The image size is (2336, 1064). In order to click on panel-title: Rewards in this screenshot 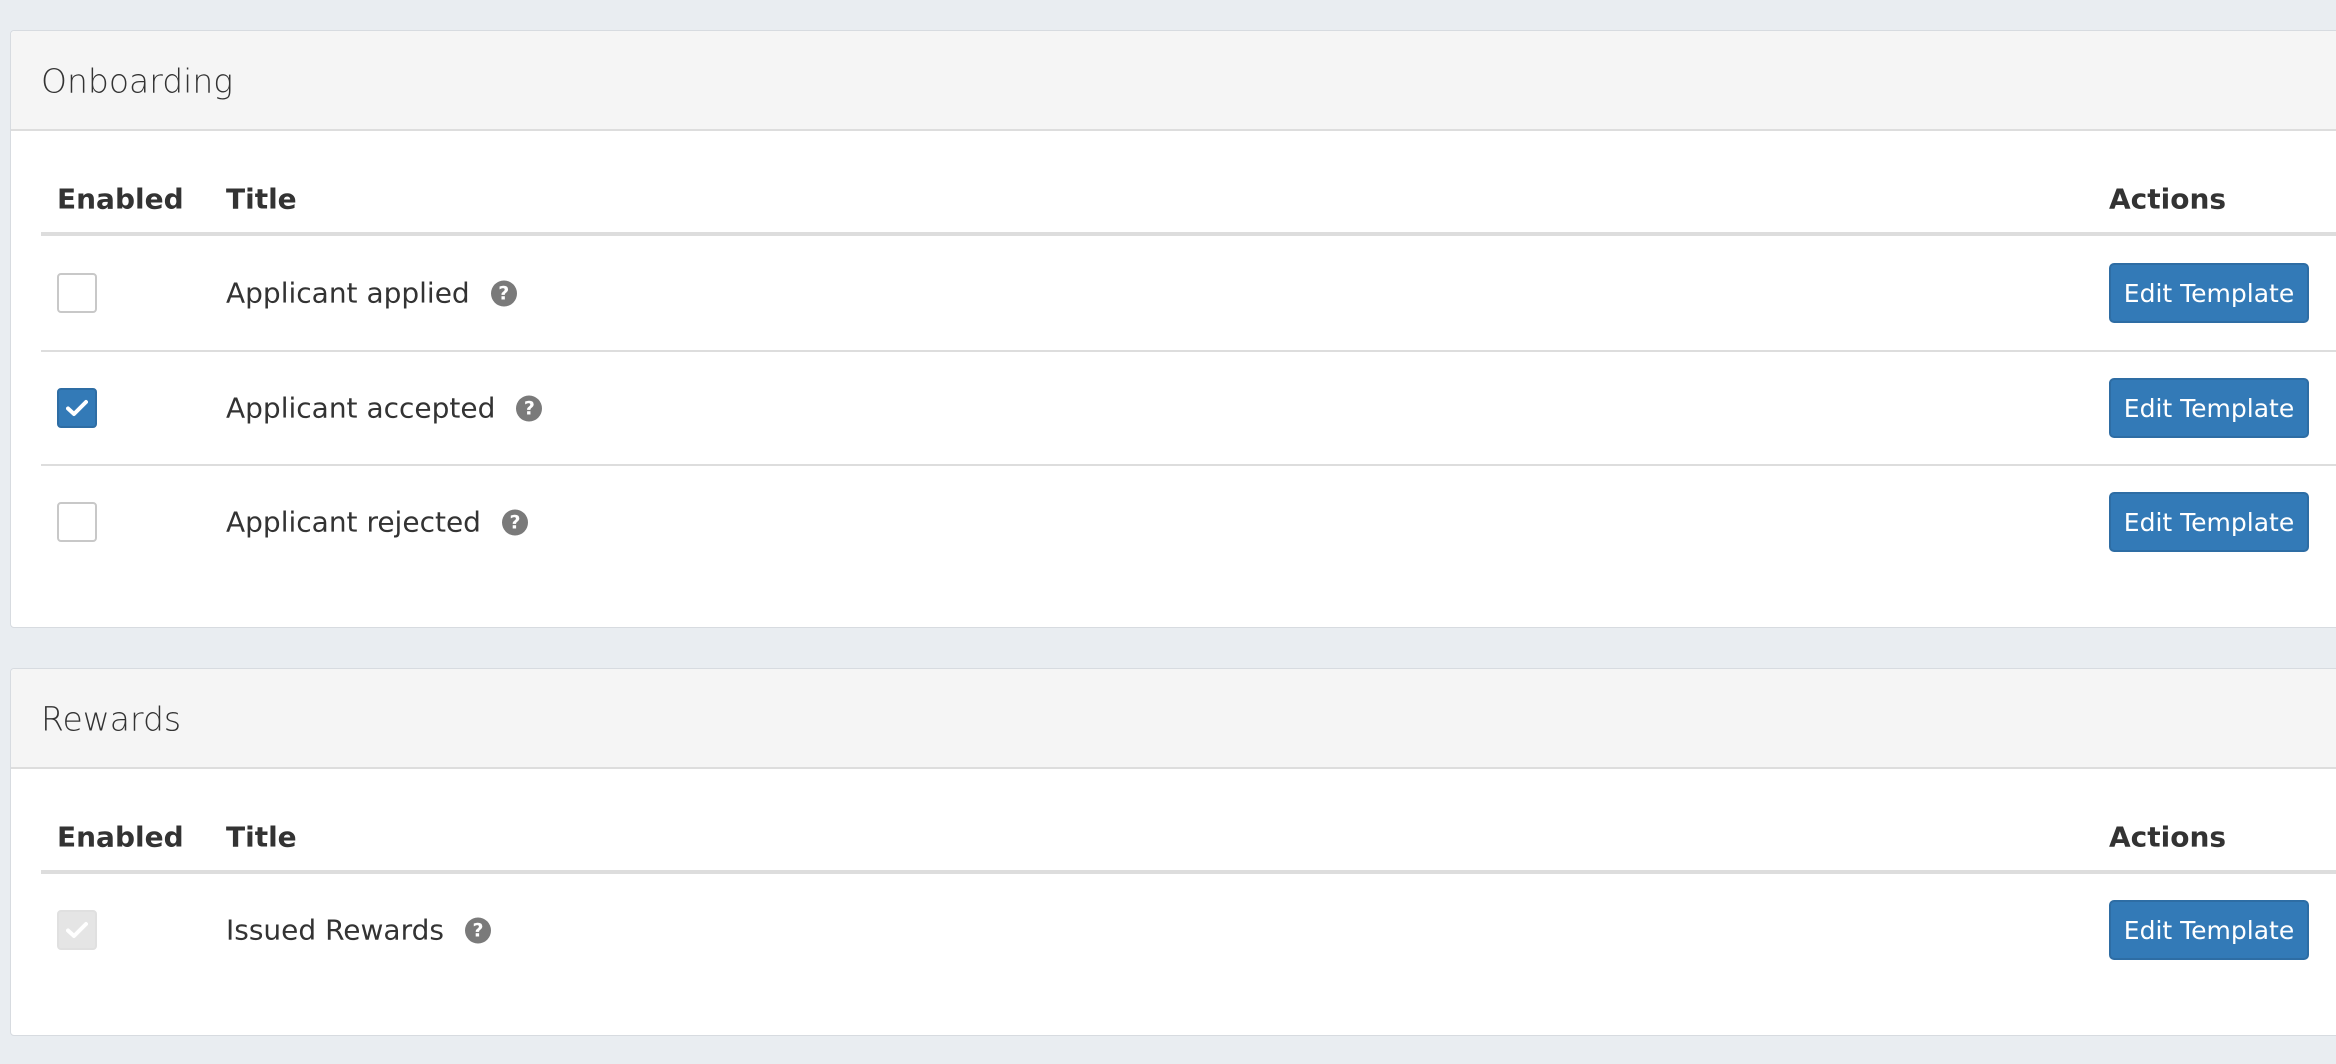, I will do `click(111, 719)`.